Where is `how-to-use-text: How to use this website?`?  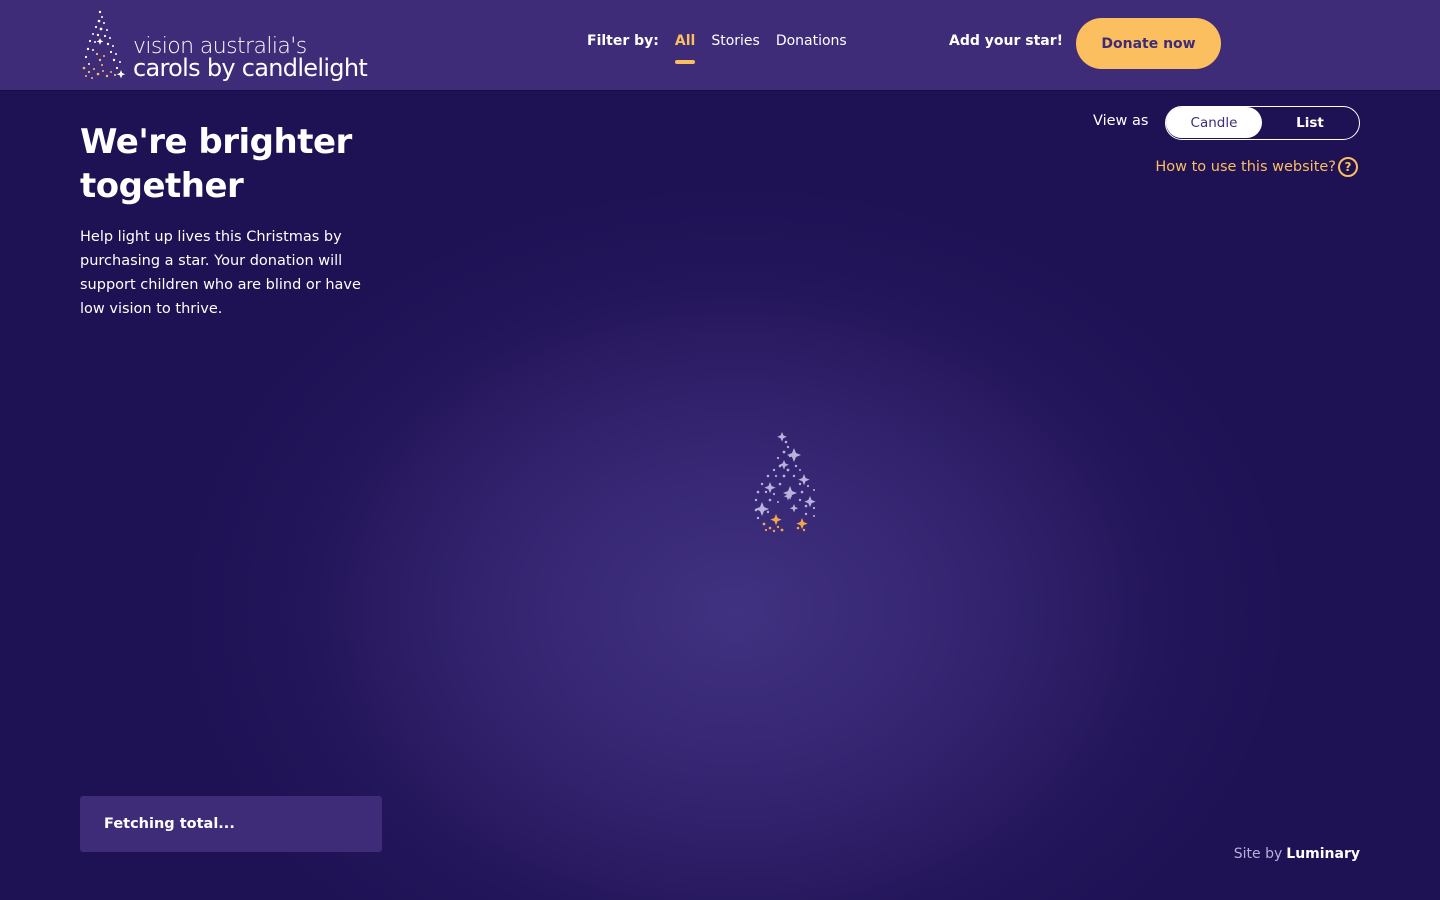 how-to-use-text: How to use this website? is located at coordinates (1245, 167).